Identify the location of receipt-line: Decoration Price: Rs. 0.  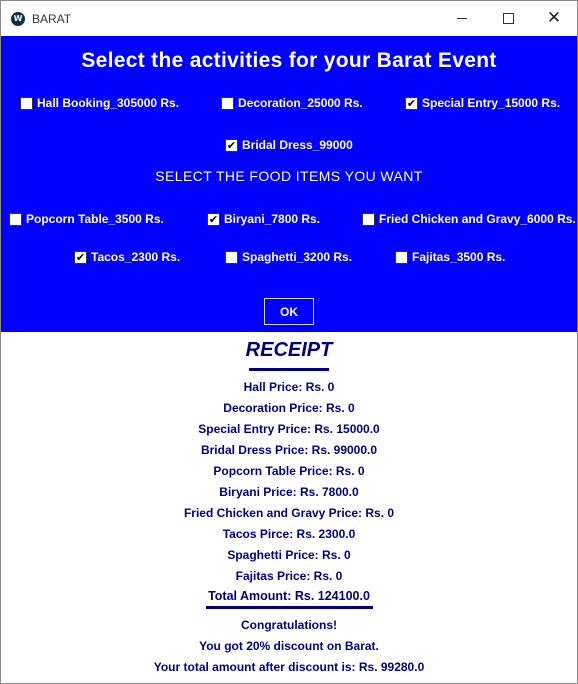
(289, 408).